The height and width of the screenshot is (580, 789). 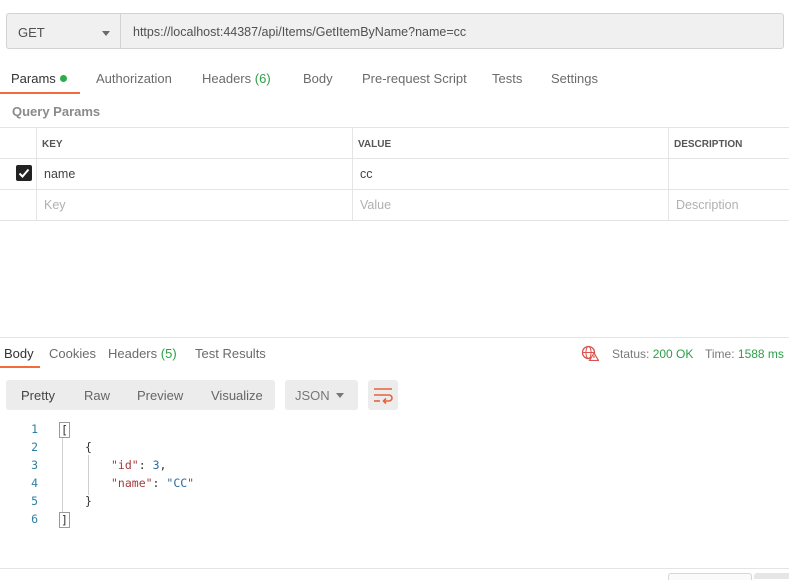 I want to click on tab-settings-label: Settings, so click(x=574, y=78).